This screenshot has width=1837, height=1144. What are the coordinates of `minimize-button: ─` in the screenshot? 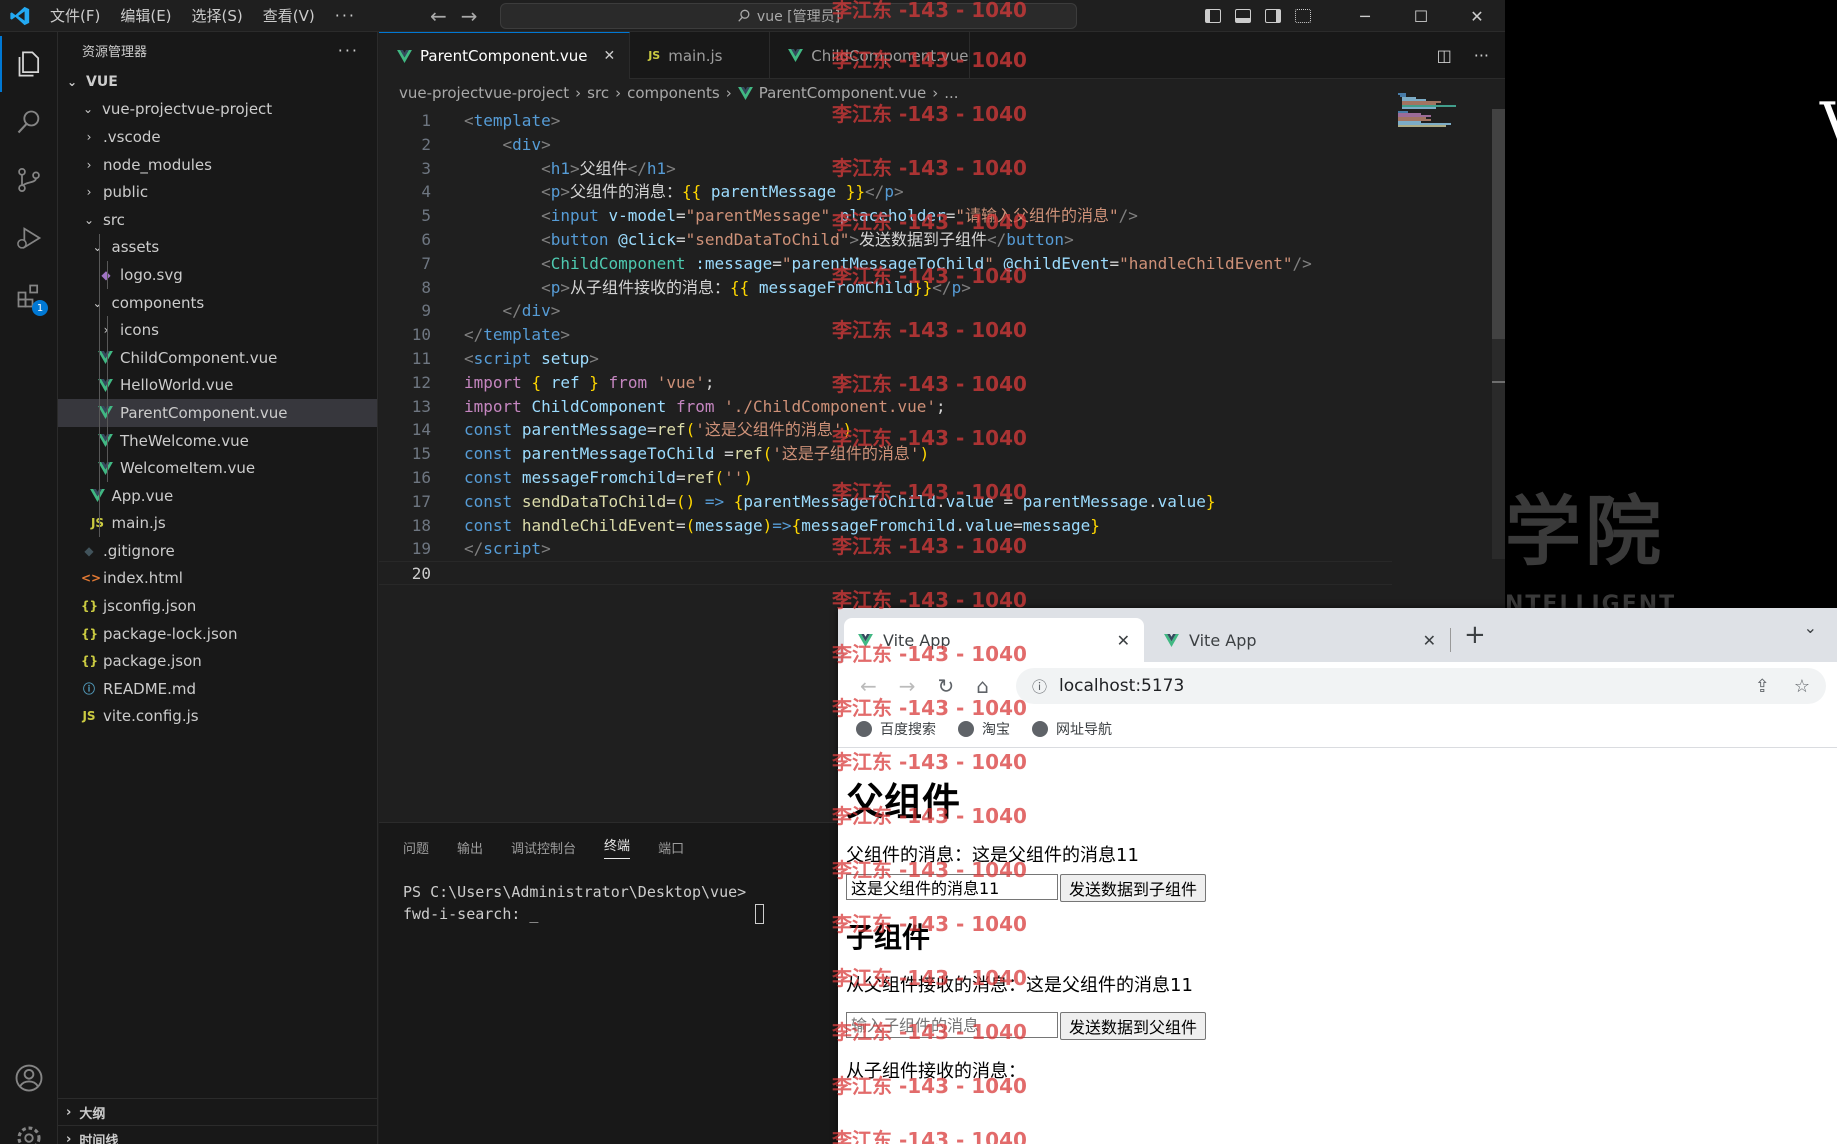 It's located at (1365, 16).